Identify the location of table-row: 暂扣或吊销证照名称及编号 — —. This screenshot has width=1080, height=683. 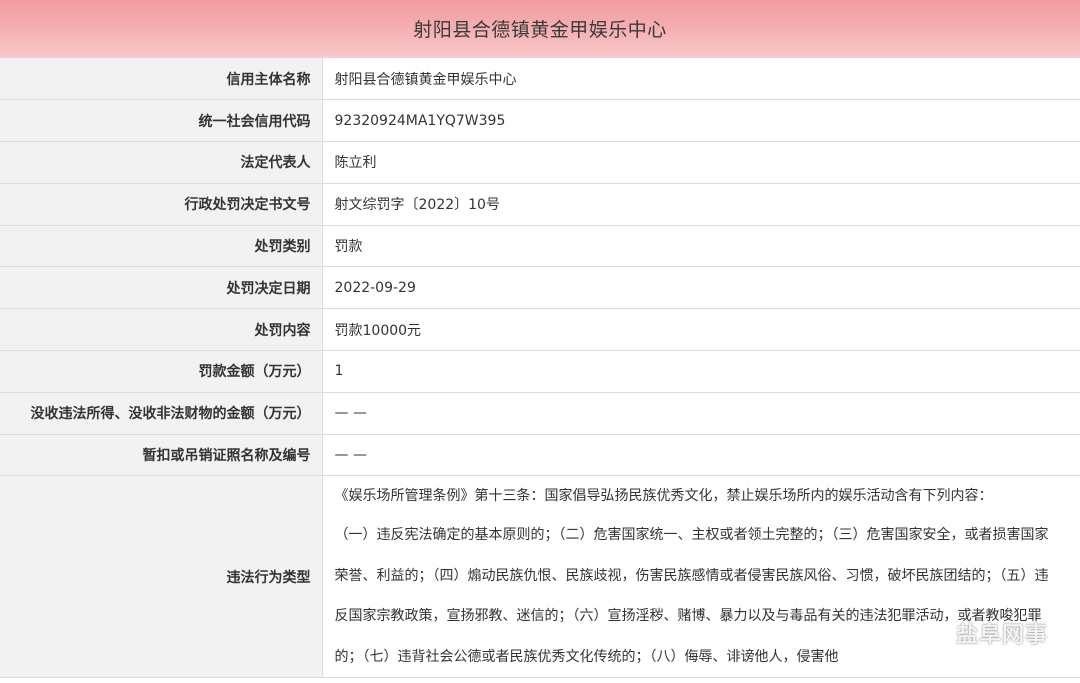
(540, 455).